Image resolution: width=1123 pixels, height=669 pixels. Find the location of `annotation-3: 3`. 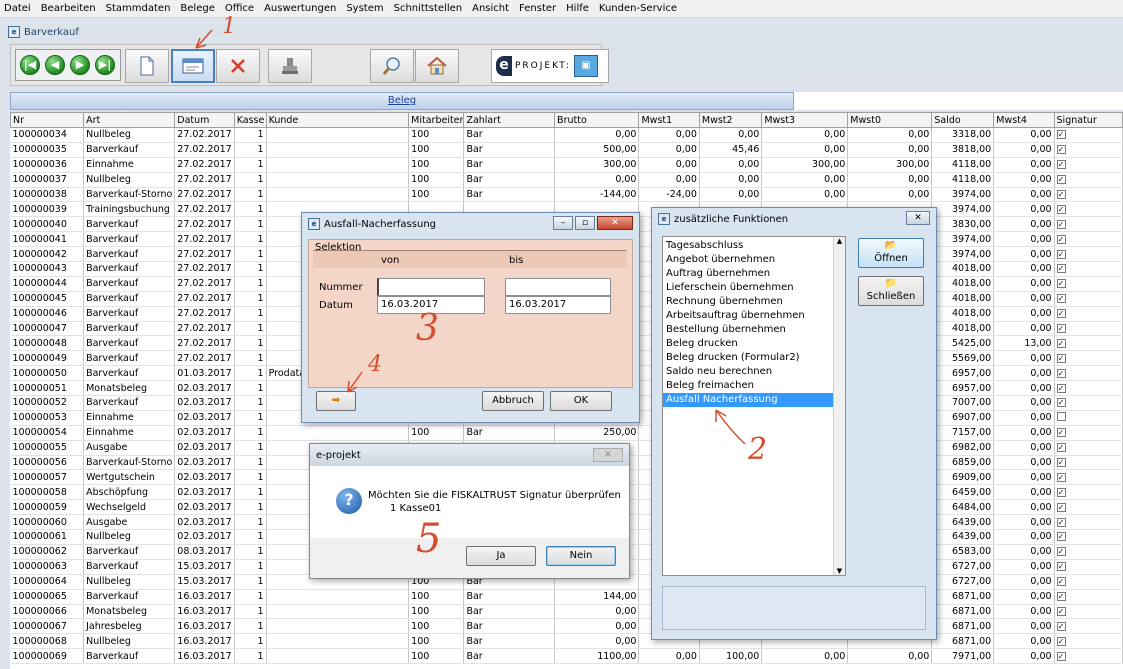

annotation-3: 3 is located at coordinates (427, 328).